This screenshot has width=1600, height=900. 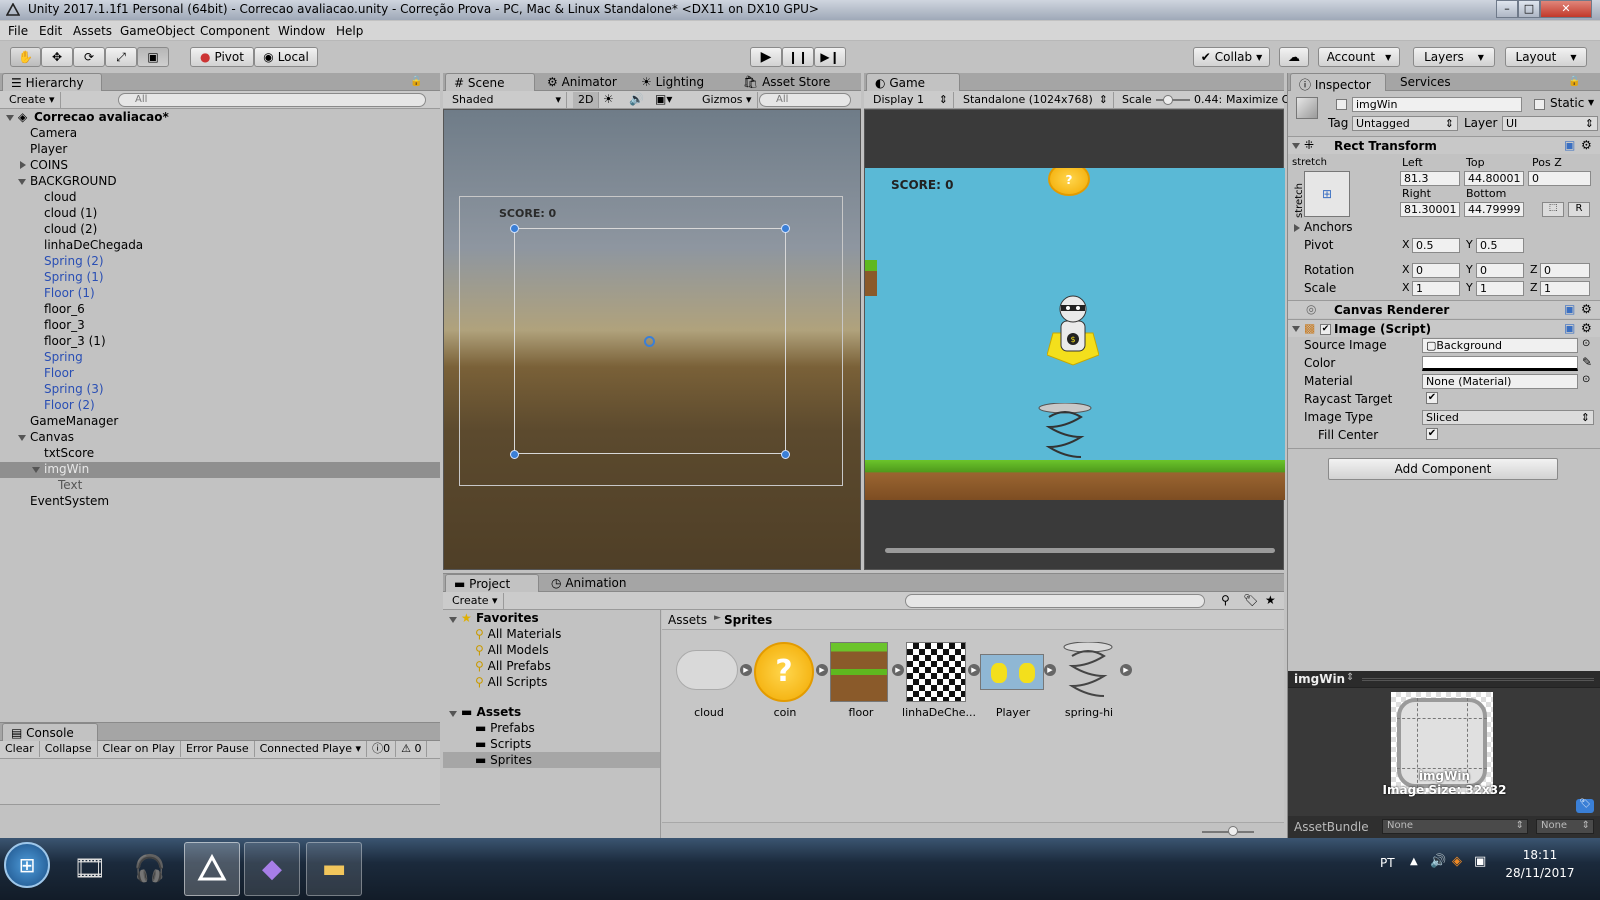 I want to click on tab-animator: ⚙ Animator, so click(x=581, y=82).